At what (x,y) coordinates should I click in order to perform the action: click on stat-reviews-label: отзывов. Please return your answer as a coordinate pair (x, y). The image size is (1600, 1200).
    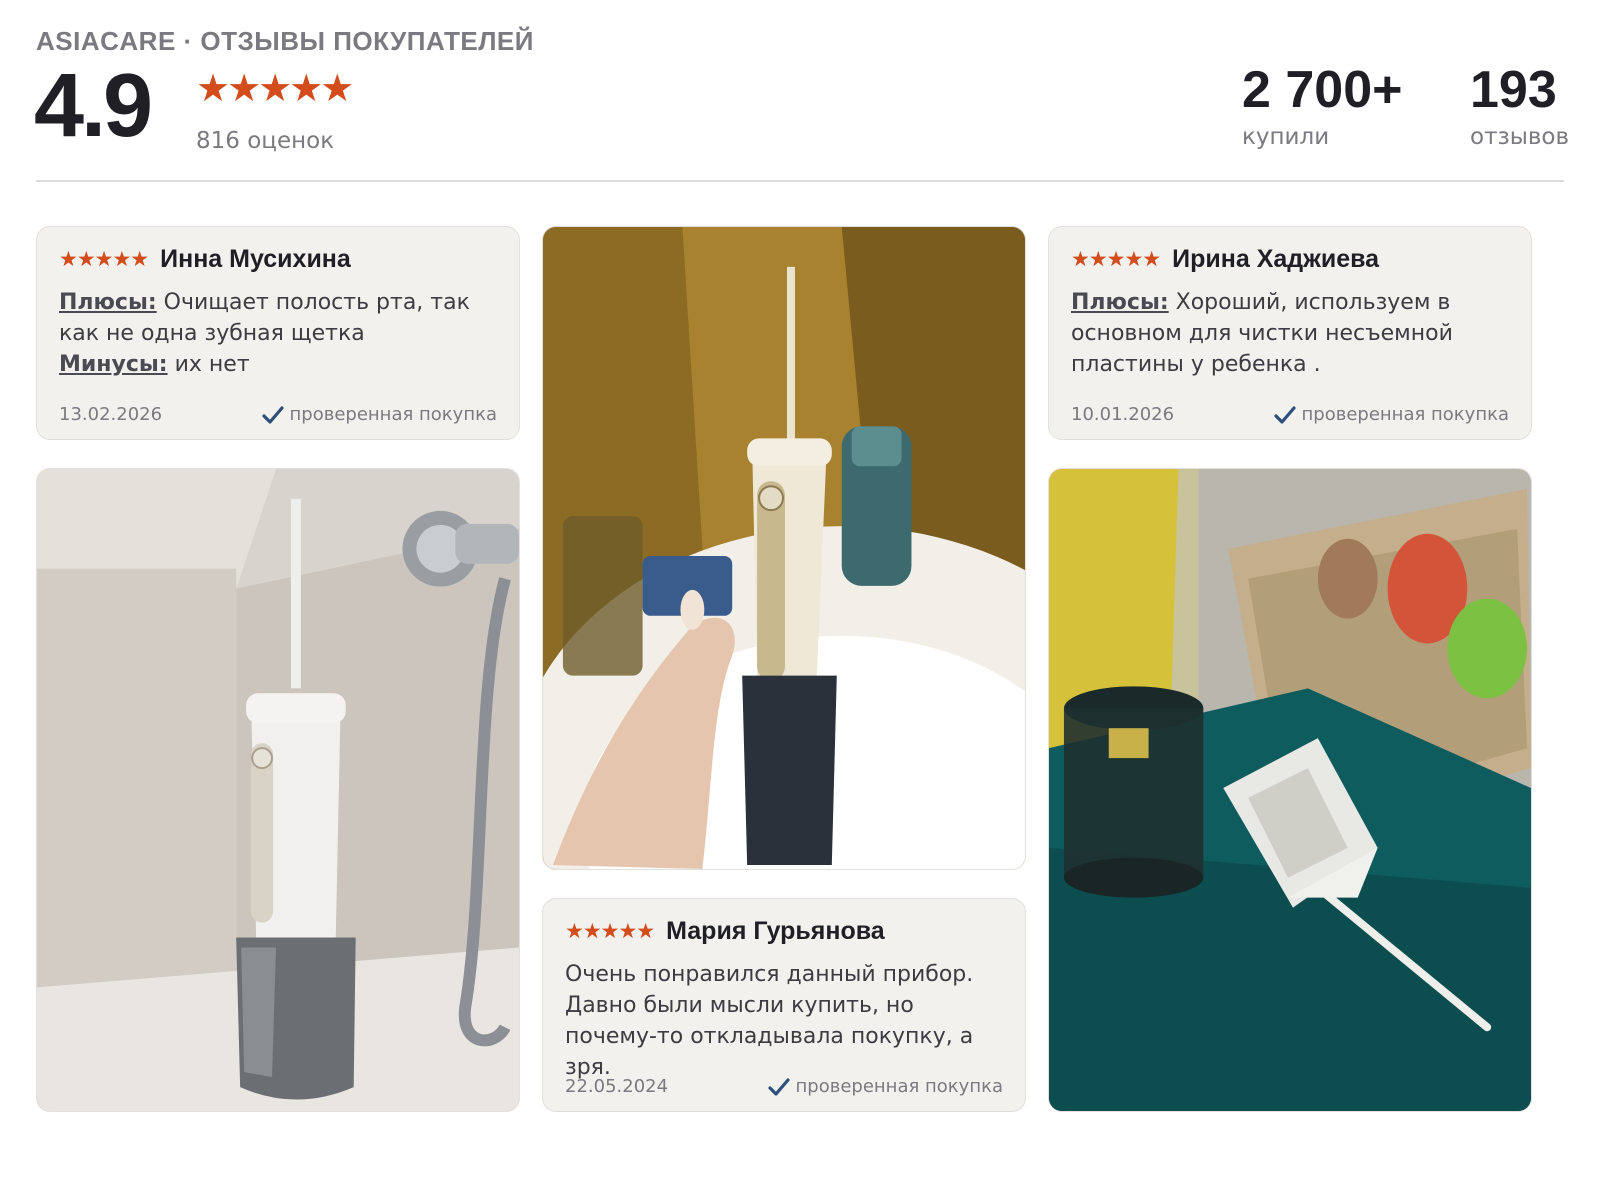
    Looking at the image, I should click on (1520, 137).